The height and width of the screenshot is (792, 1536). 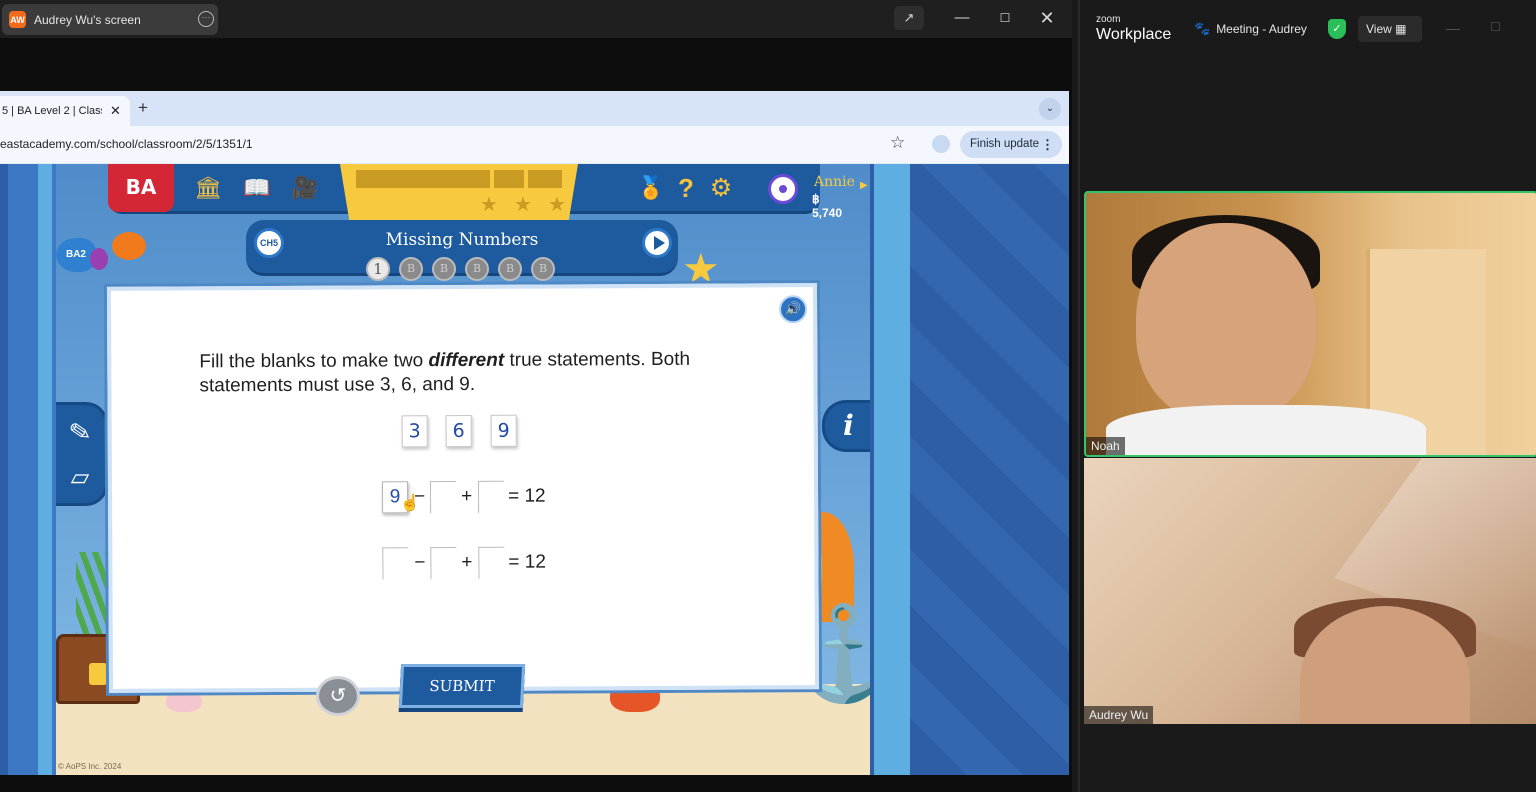 I want to click on participant-name-tag: Audrey Wu, so click(x=1119, y=715).